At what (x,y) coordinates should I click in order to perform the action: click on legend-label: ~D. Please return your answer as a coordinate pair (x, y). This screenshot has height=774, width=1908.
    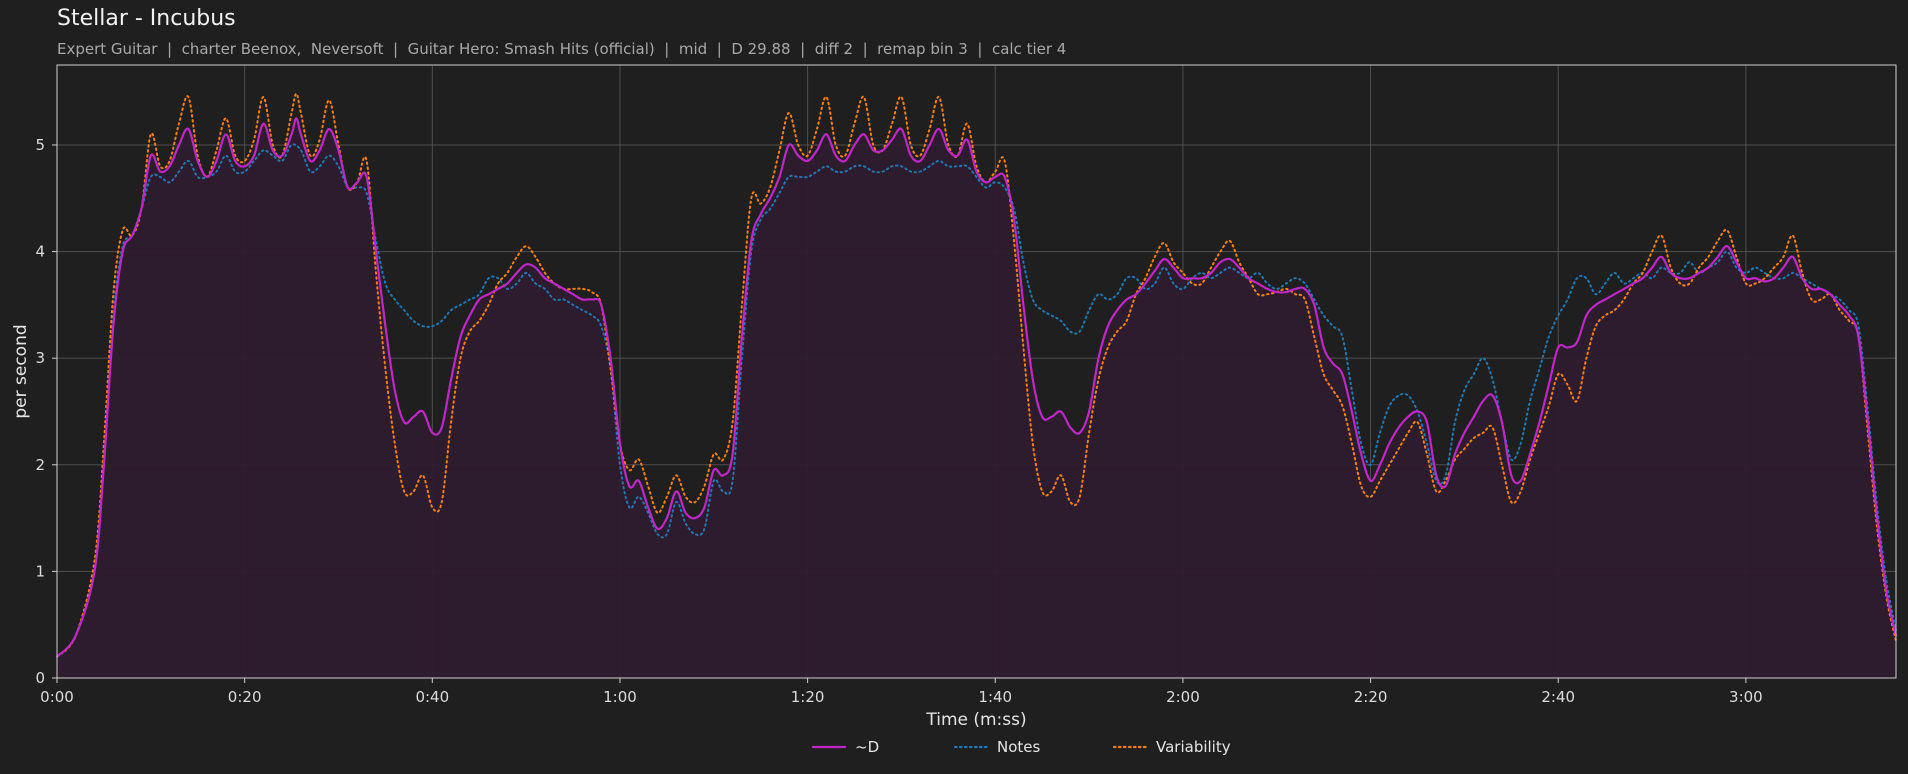
    Looking at the image, I should click on (867, 747).